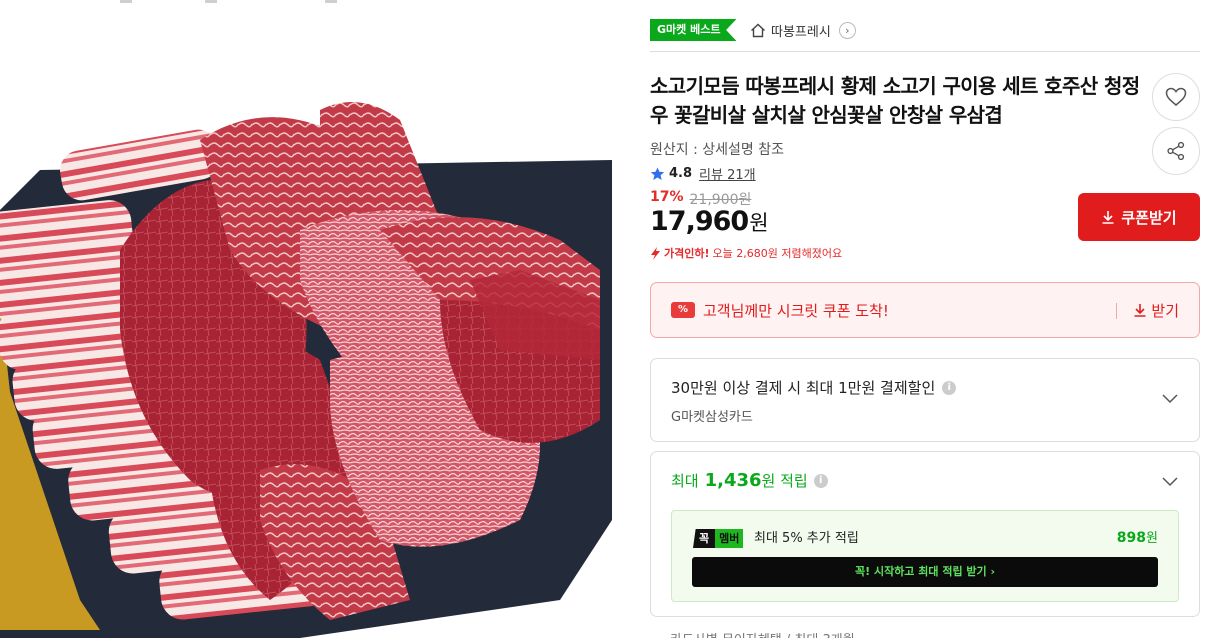 This screenshot has width=1213, height=638. I want to click on divider, so click(1116, 311).